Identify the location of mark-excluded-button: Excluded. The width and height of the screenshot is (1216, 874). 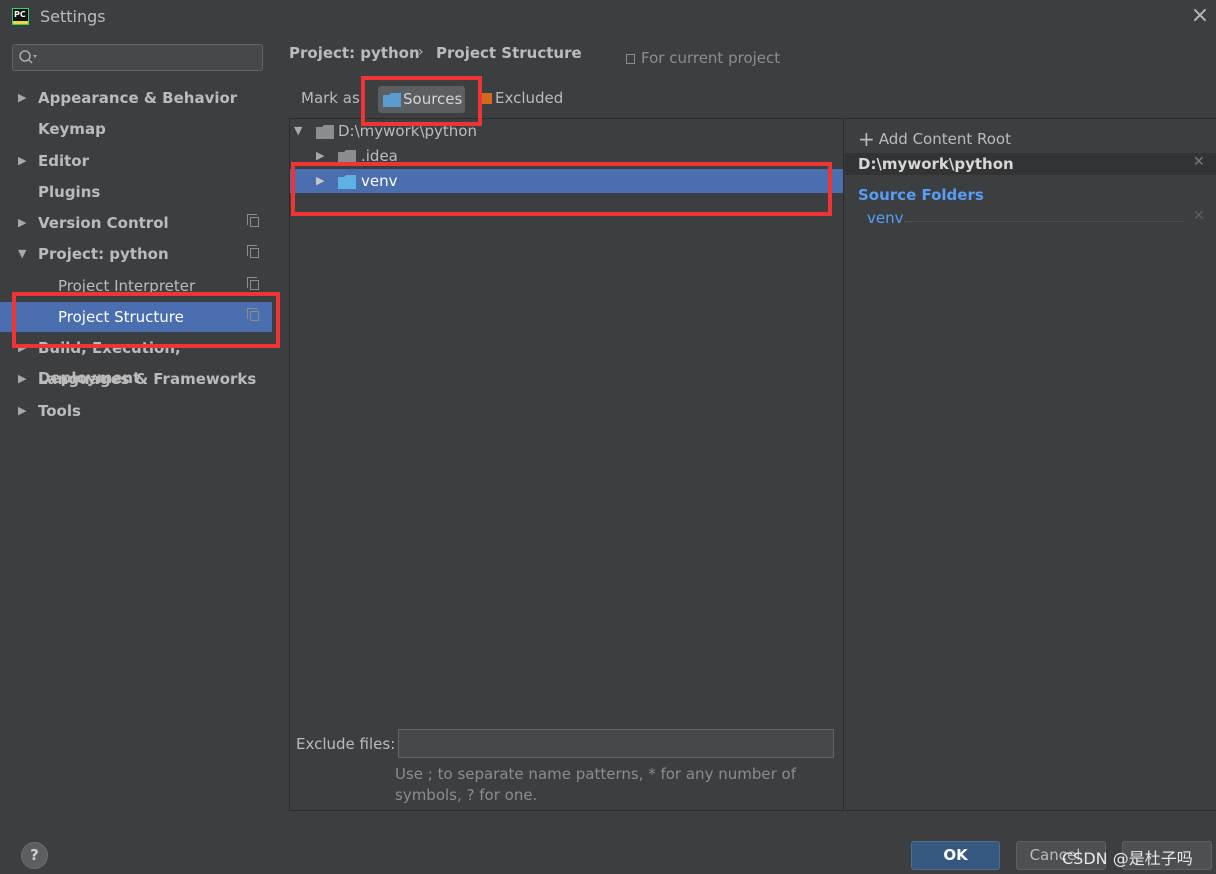
(522, 98).